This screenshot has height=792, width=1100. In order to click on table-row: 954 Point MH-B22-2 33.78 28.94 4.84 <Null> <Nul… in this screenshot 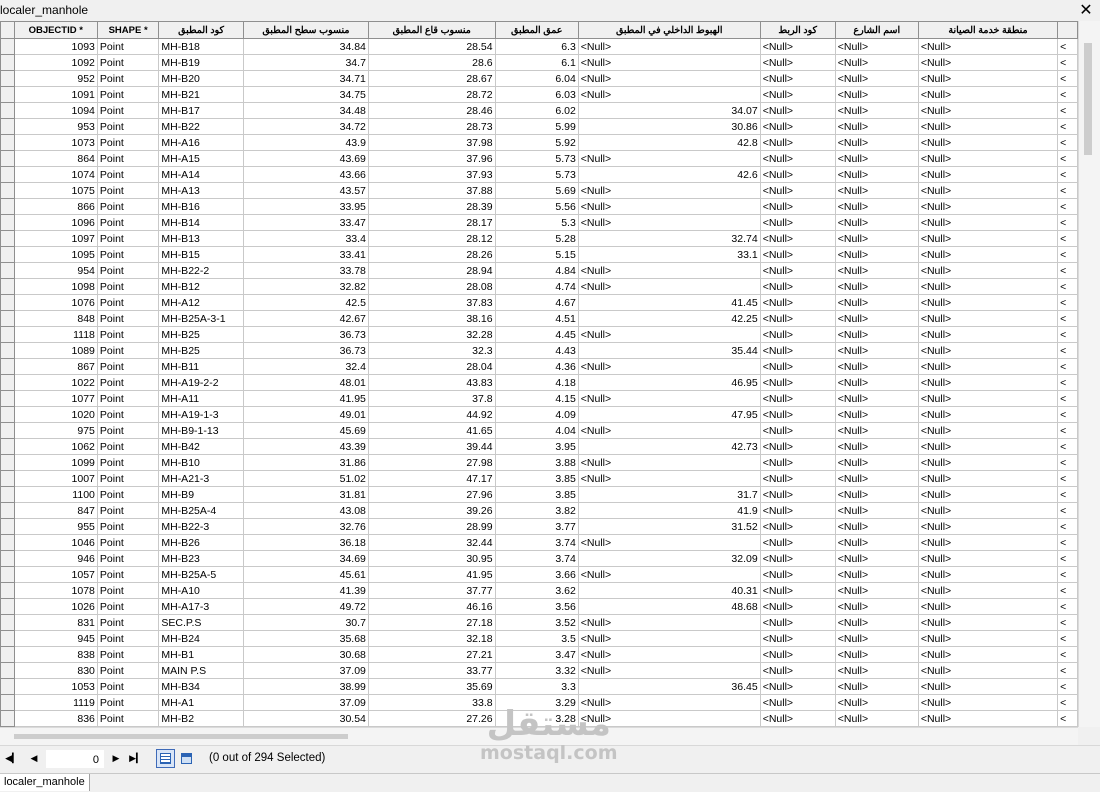, I will do `click(539, 270)`.